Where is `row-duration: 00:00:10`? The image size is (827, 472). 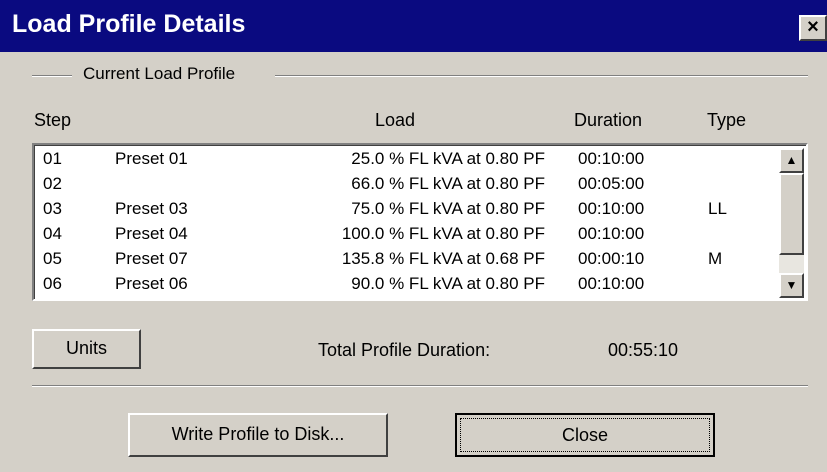 row-duration: 00:00:10 is located at coordinates (611, 258).